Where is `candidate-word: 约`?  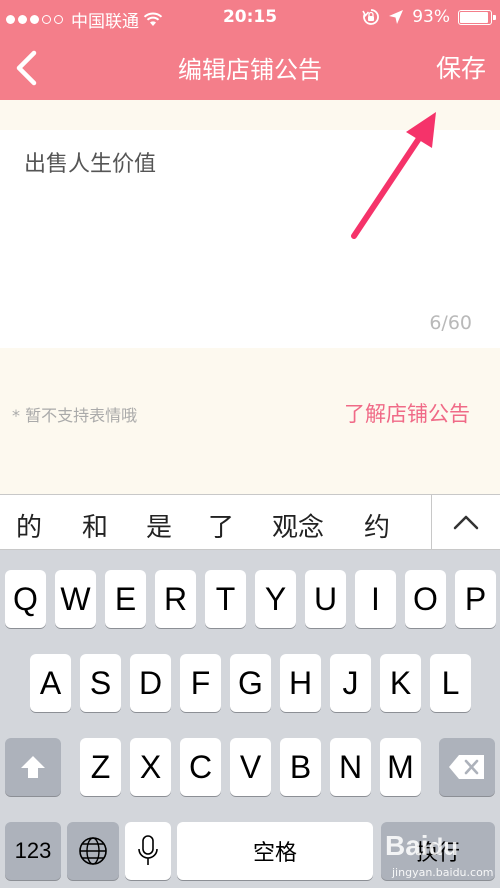 candidate-word: 约 is located at coordinates (377, 525).